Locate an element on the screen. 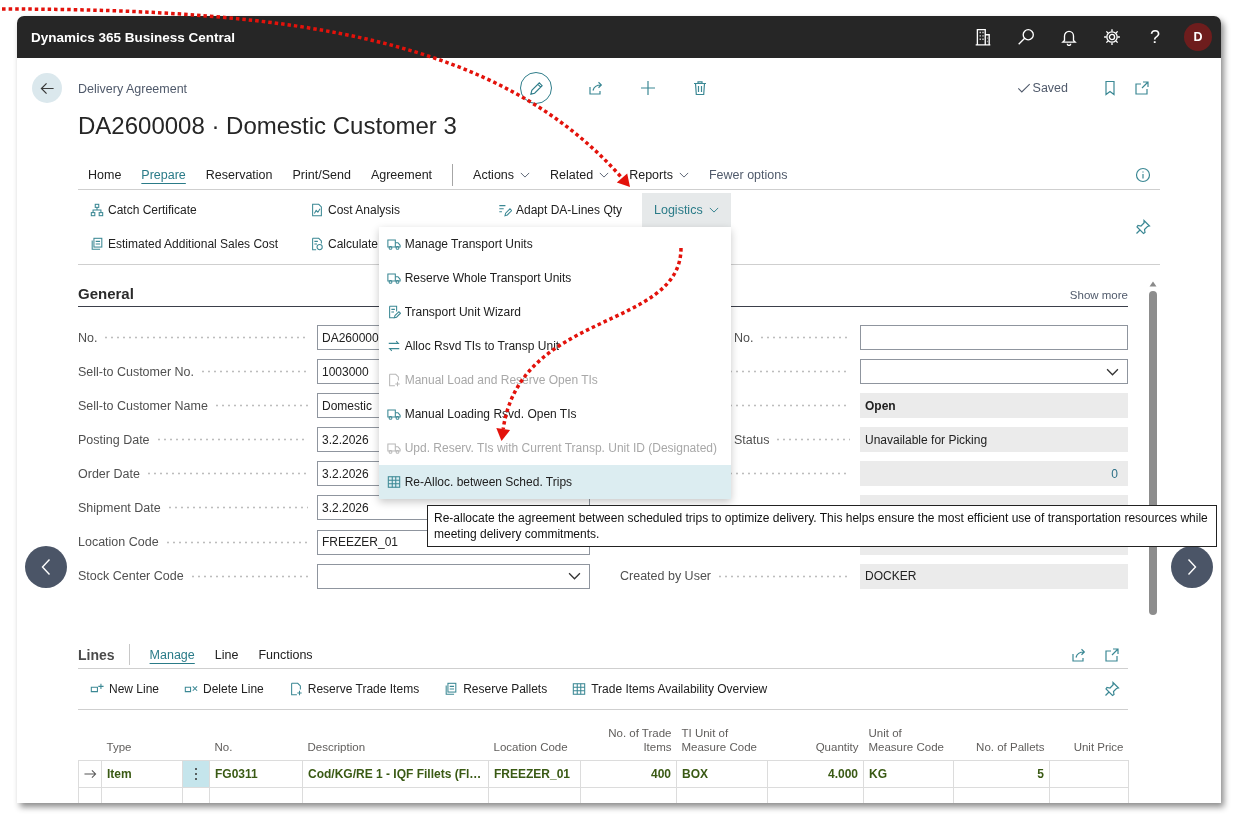 The image size is (1236, 818). field-label: Shipment Date is located at coordinates (119, 507).